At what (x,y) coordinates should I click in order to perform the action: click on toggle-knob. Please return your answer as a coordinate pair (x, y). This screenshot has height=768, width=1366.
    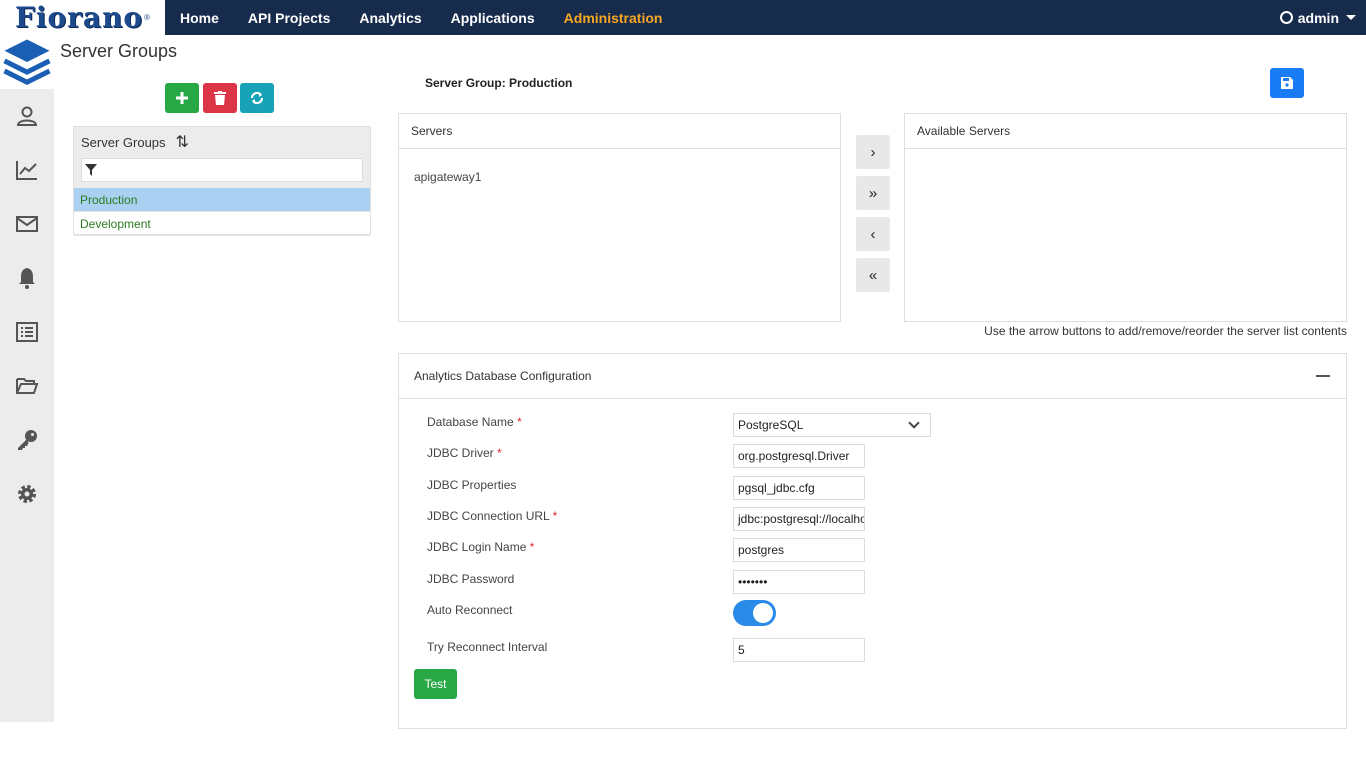
    Looking at the image, I should click on (763, 613).